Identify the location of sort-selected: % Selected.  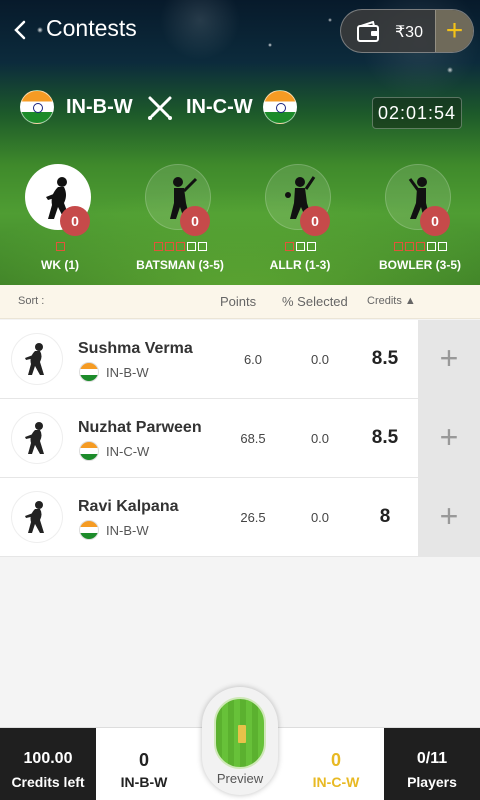
(315, 301).